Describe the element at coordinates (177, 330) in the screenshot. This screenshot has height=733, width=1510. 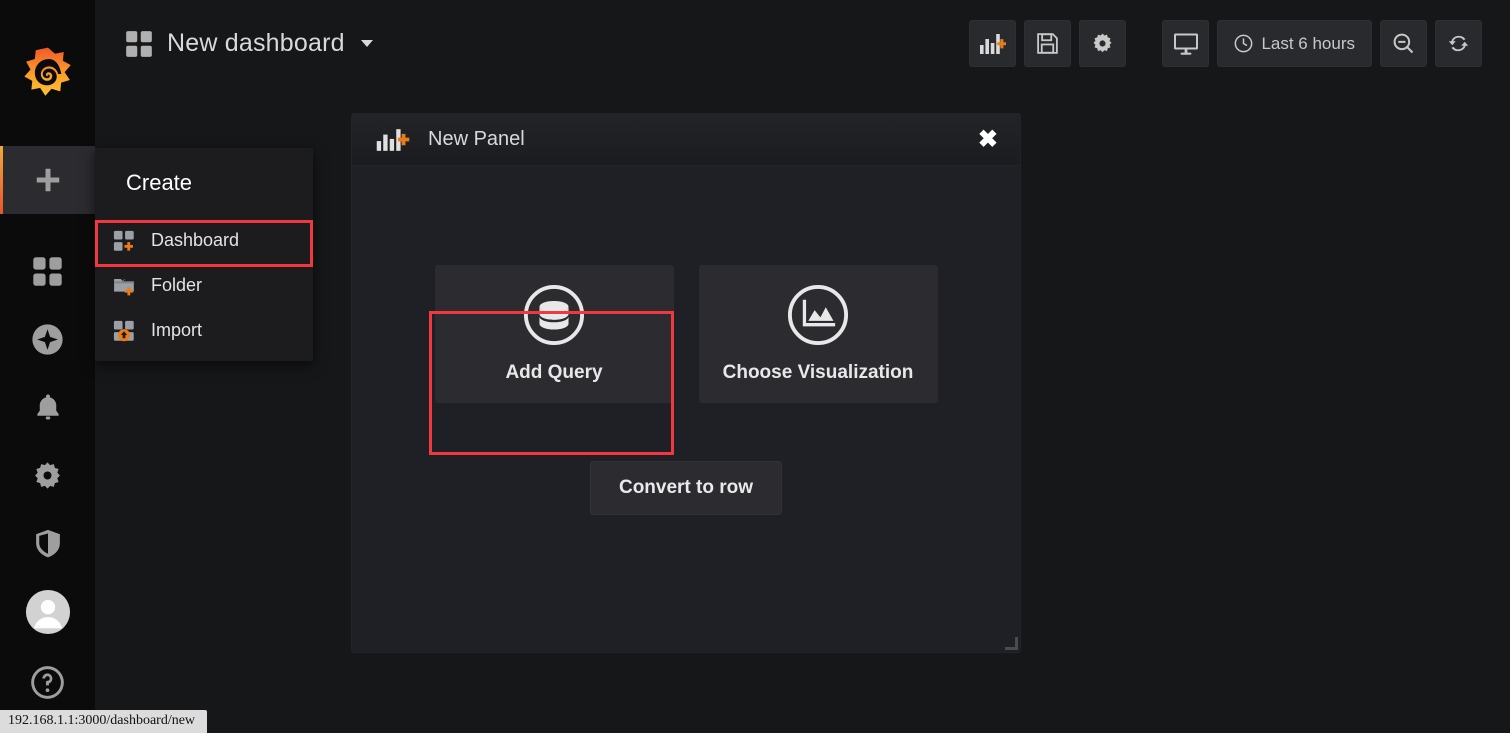
I see `create-menu-item-label: Import` at that location.